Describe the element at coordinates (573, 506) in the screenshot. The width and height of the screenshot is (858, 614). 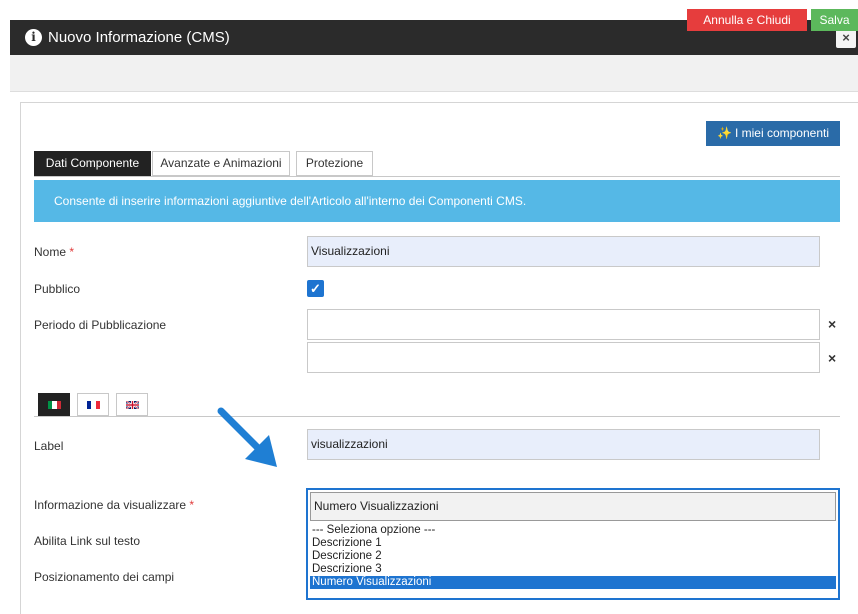
I see `informazione-selected-value: Numero Visualizzazioni` at that location.